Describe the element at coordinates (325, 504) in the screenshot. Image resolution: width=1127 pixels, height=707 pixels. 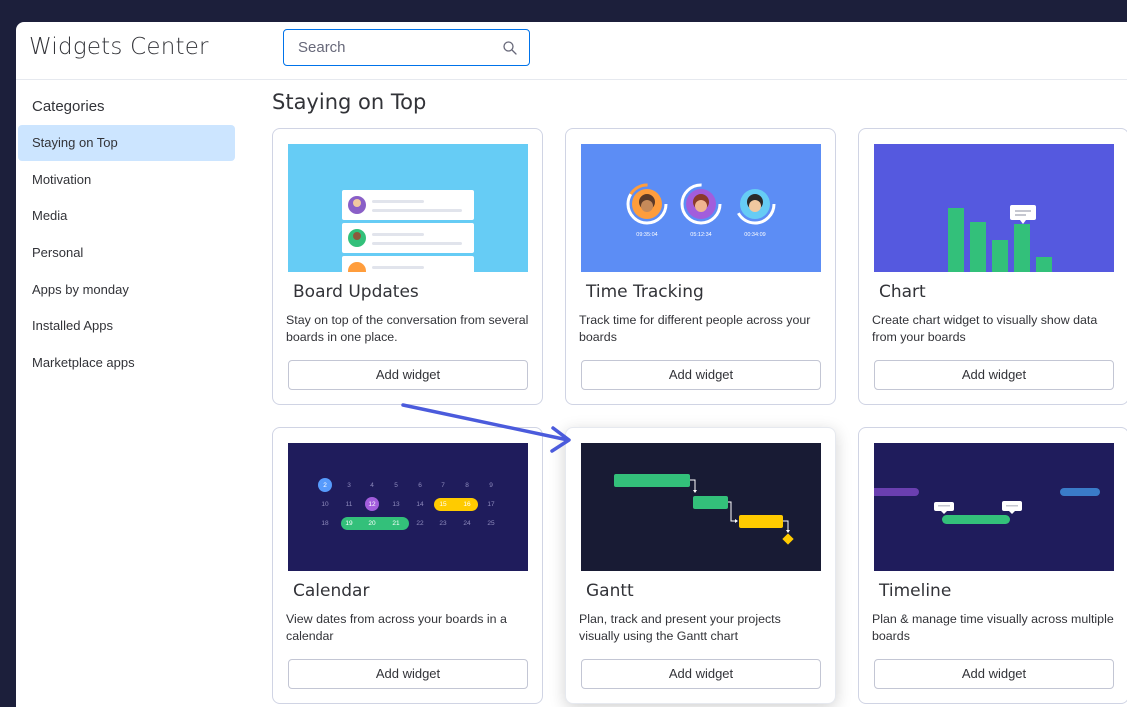
I see `calendar-day: 10` at that location.